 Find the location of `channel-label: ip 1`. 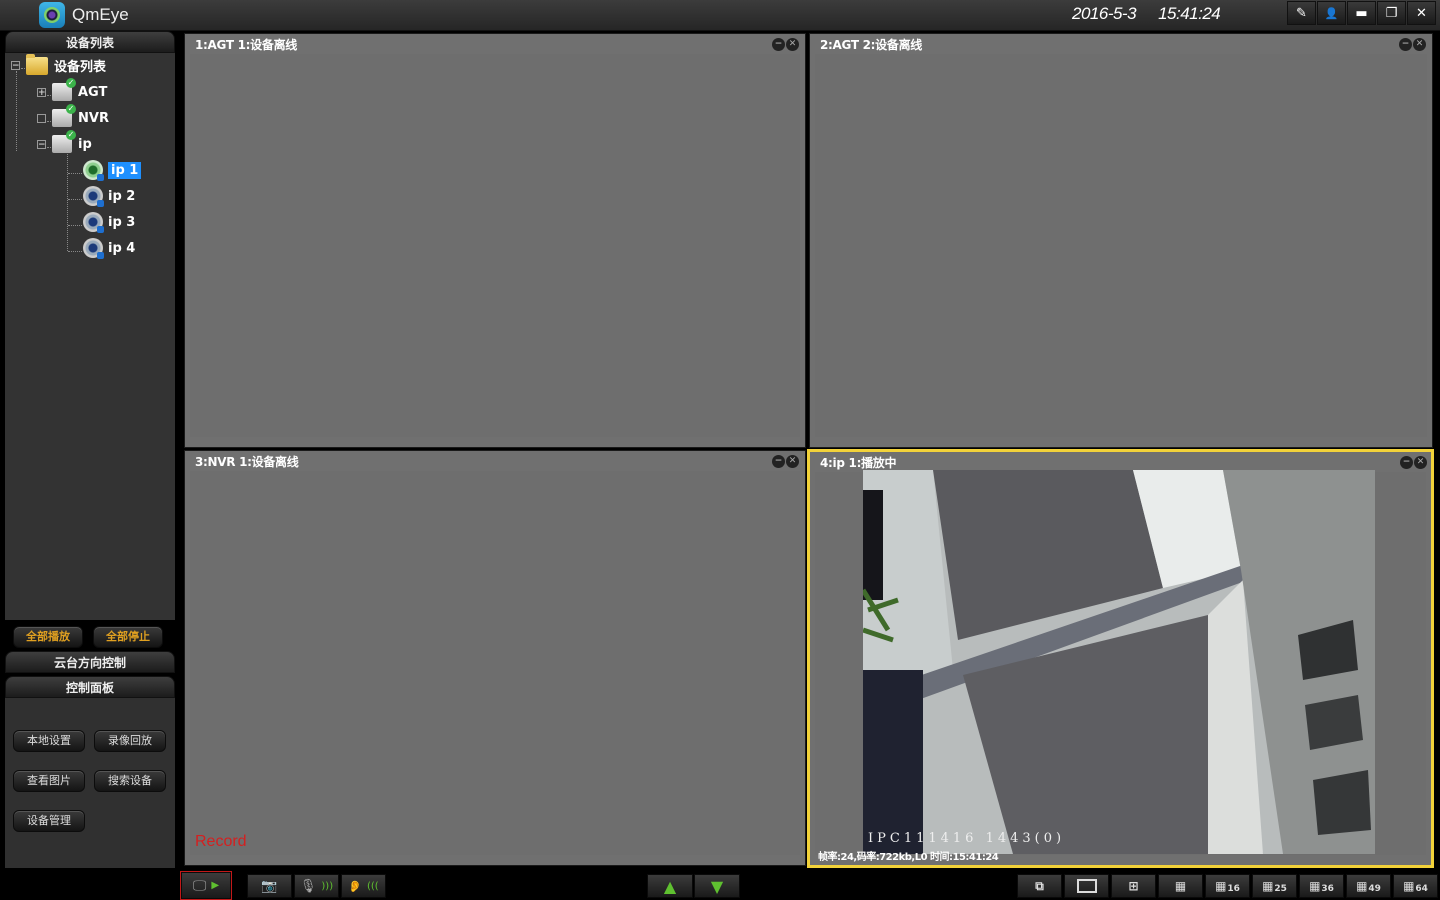

channel-label: ip 1 is located at coordinates (125, 170).